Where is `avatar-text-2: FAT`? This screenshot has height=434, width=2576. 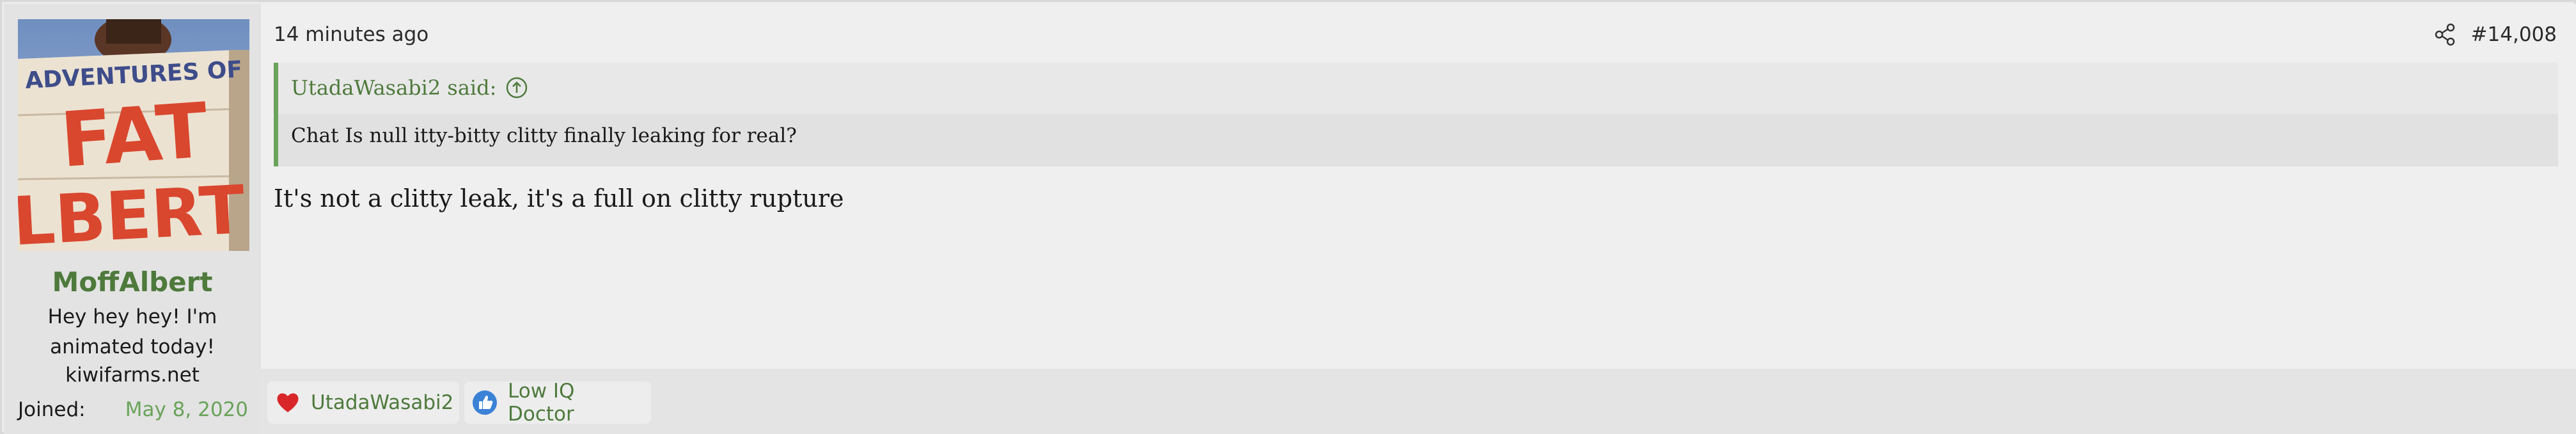 avatar-text-2: FAT is located at coordinates (134, 135).